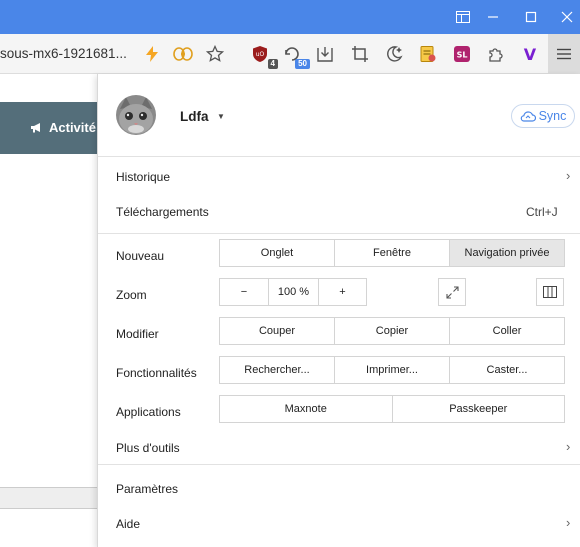  What do you see at coordinates (72, 127) in the screenshot?
I see `banner-text: Activité` at bounding box center [72, 127].